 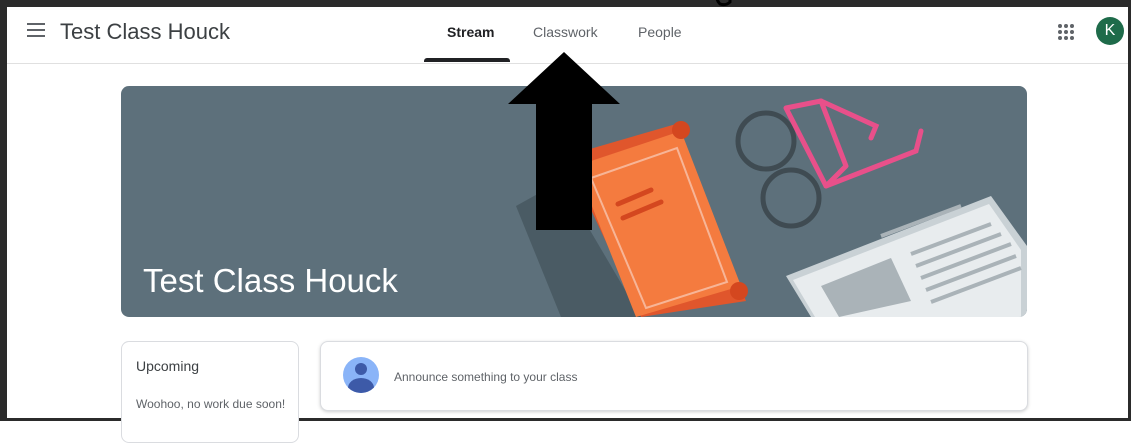 I want to click on announce-placeholder: Announce something to your class, so click(x=485, y=377).